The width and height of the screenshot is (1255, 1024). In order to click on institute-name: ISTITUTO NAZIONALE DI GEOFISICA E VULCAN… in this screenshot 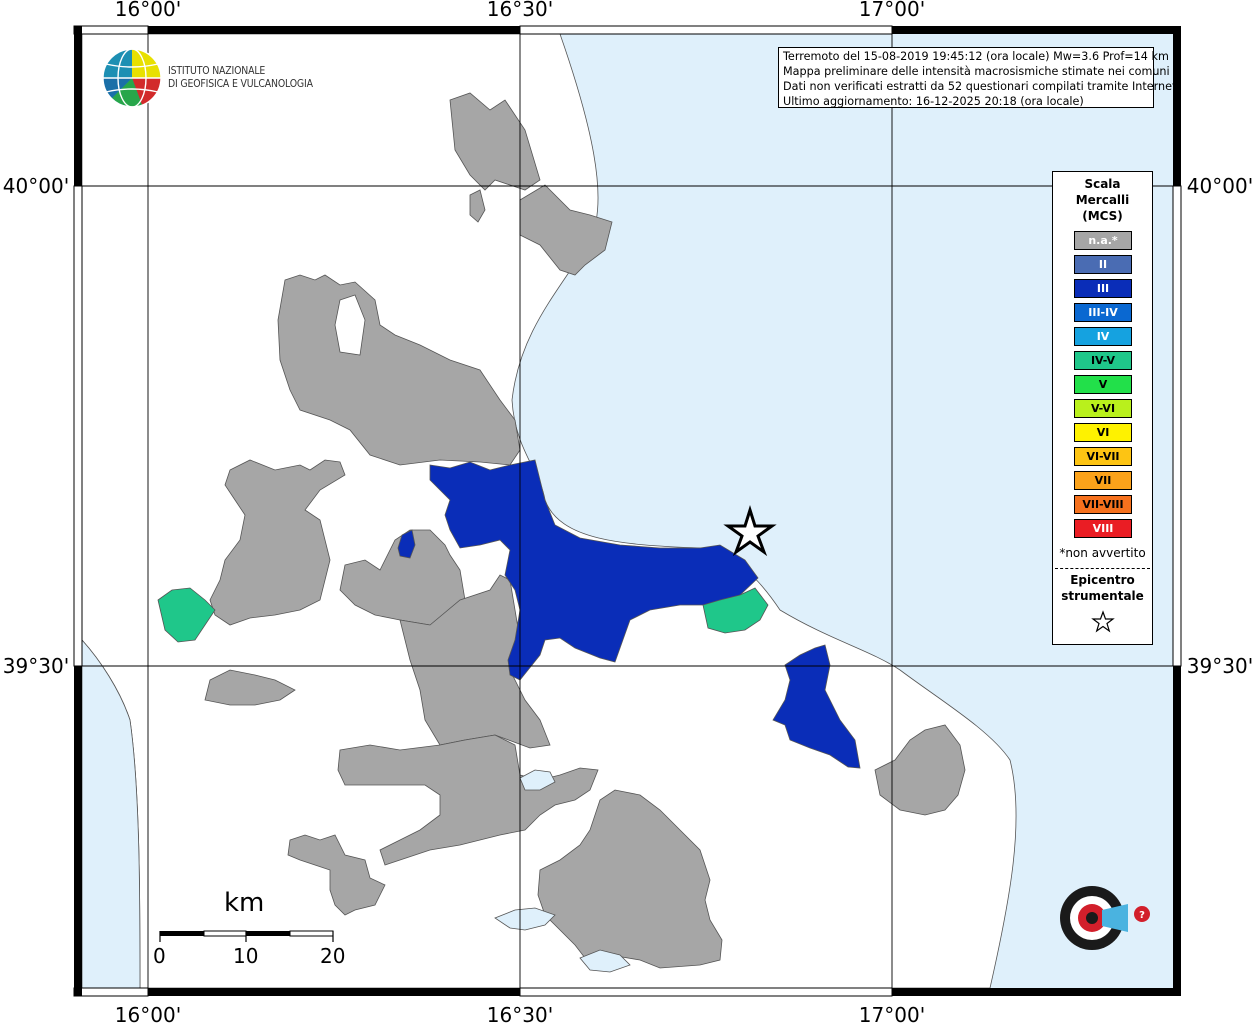, I will do `click(240, 77)`.